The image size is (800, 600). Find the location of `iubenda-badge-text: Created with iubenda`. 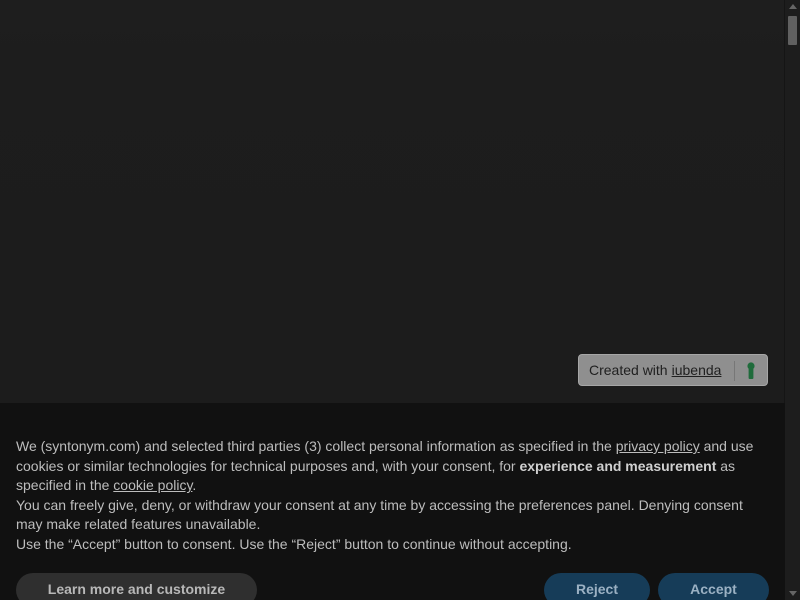

iubenda-badge-text: Created with iubenda is located at coordinates (650, 370).